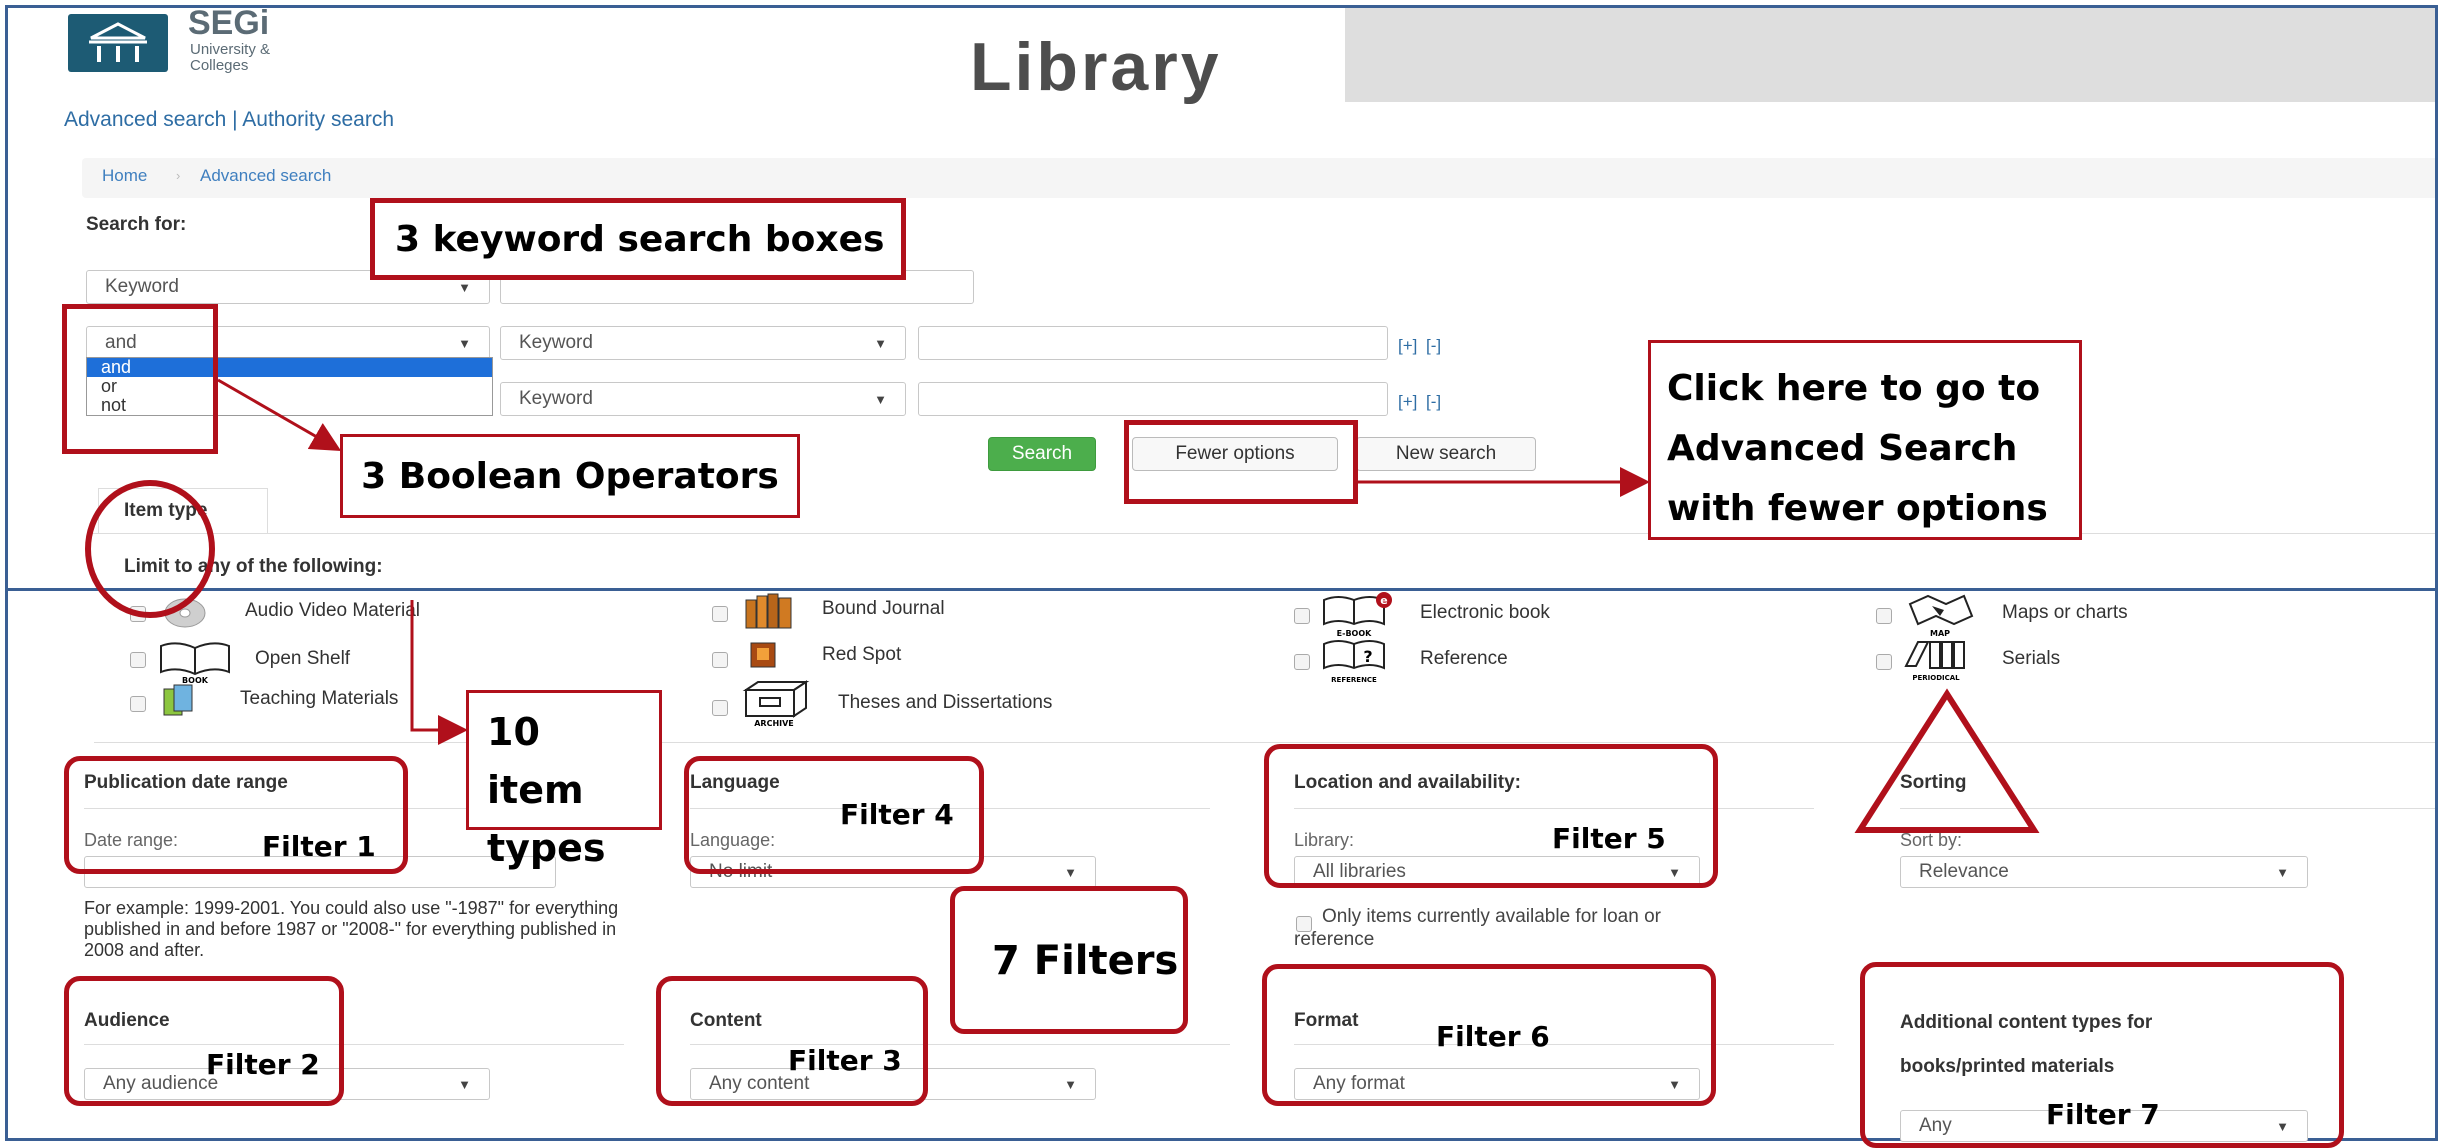  What do you see at coordinates (439, 672) in the screenshot?
I see `arrow-item-types` at bounding box center [439, 672].